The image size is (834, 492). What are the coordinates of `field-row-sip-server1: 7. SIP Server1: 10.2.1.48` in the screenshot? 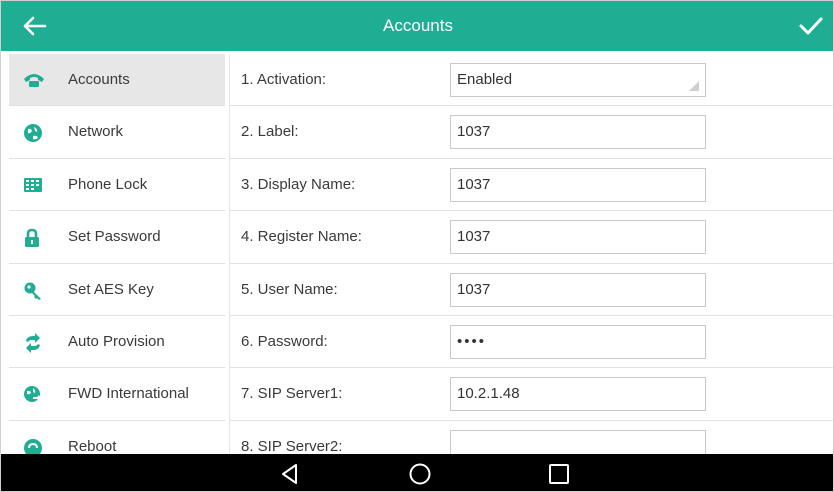 It's located at (531, 394).